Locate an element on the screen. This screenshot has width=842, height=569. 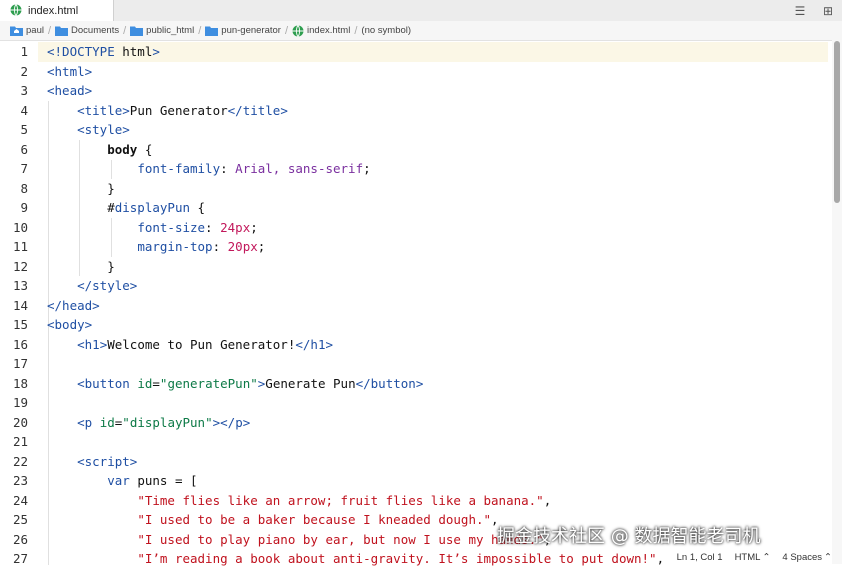
code-line: font-size: 24px; is located at coordinates (152, 228).